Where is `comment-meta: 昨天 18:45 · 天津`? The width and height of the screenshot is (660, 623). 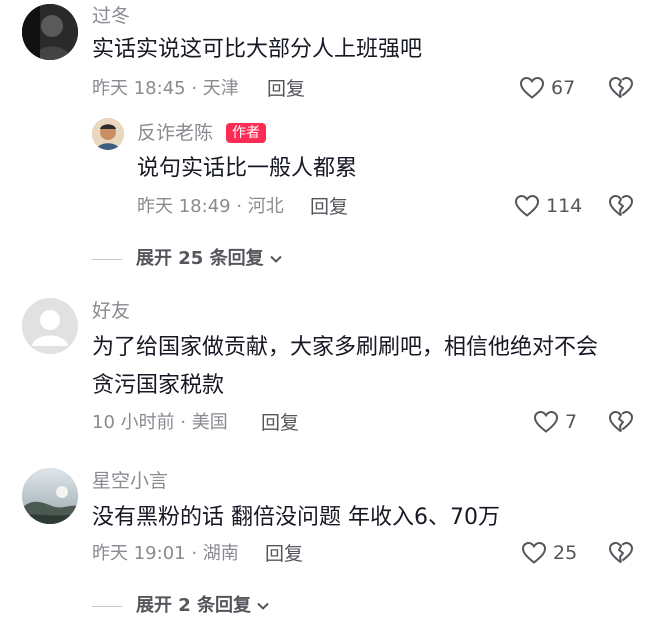 comment-meta: 昨天 18:45 · 天津 is located at coordinates (165, 88).